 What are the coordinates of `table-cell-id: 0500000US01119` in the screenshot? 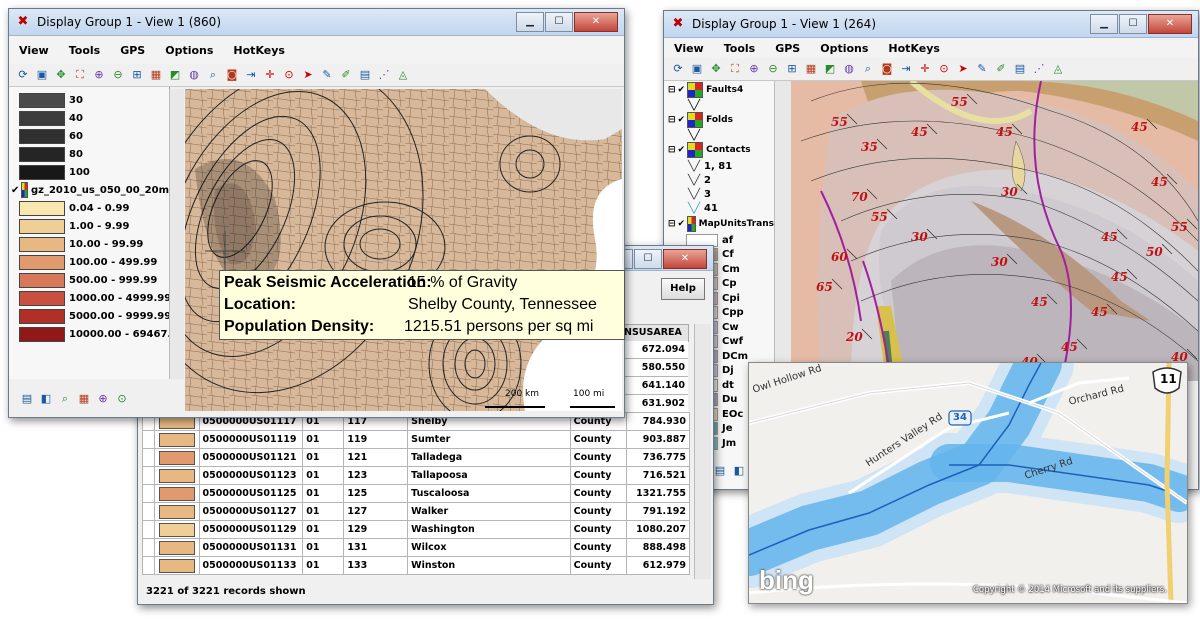 It's located at (251, 439).